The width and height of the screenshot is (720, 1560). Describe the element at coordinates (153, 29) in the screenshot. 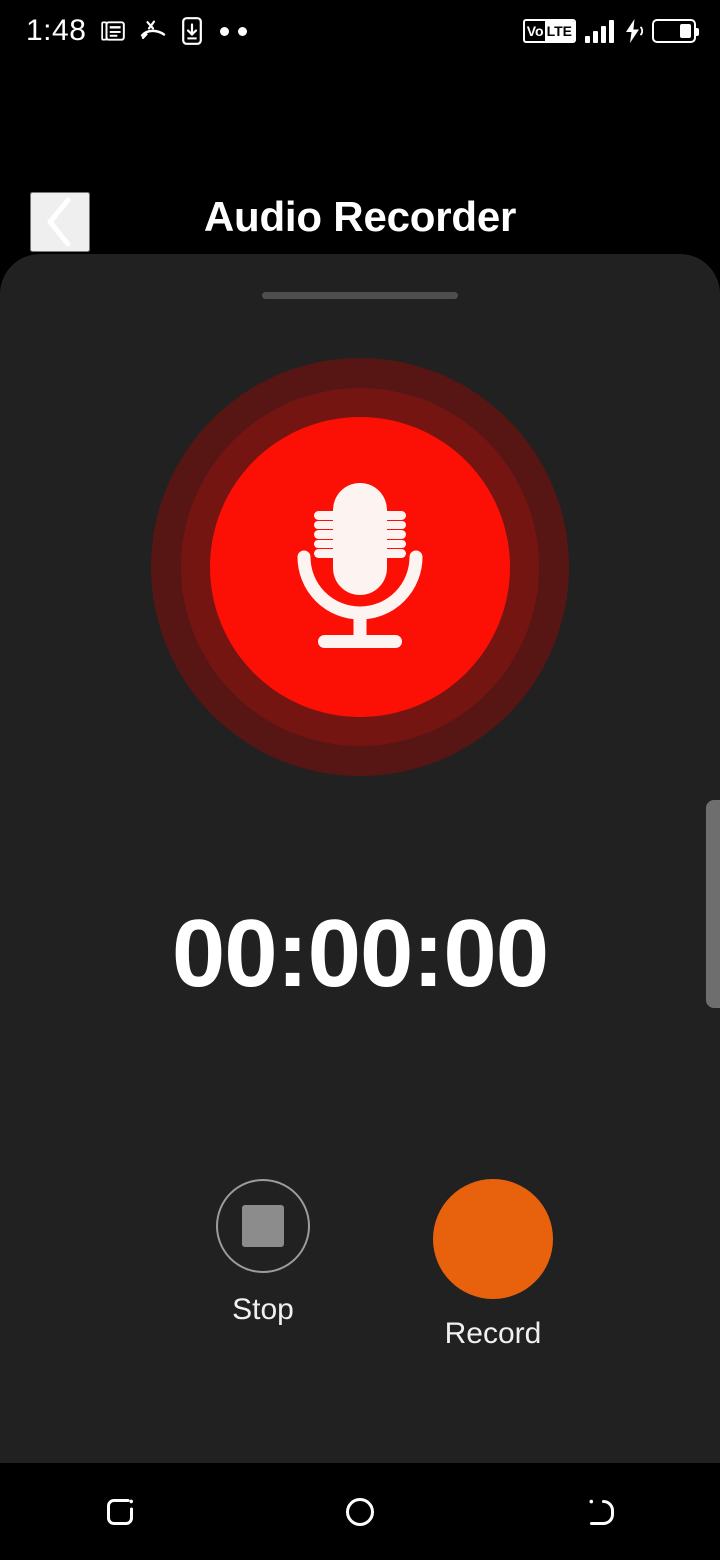

I see `missed-call-icon` at that location.